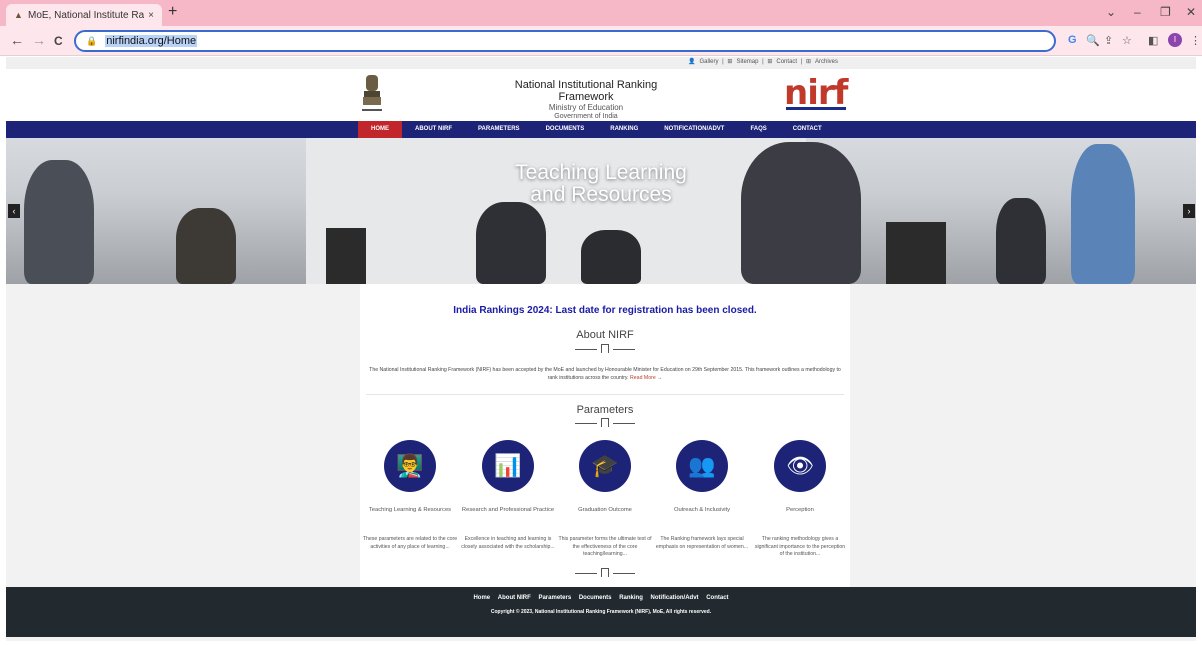 The width and height of the screenshot is (1202, 645). What do you see at coordinates (514, 598) in the screenshot?
I see `footer-link-about: About NIRF` at bounding box center [514, 598].